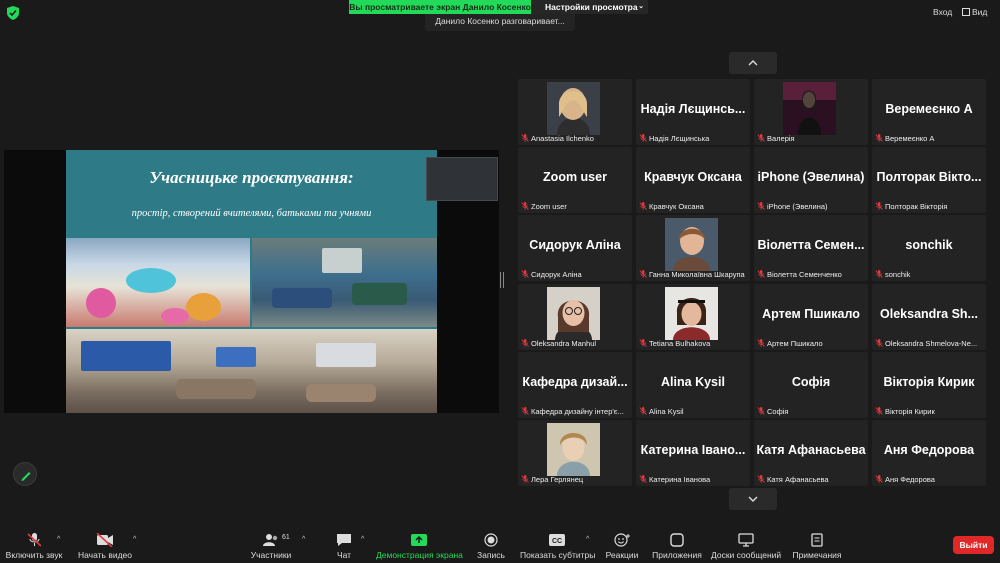 The height and width of the screenshot is (563, 1000). Describe the element at coordinates (693, 411) in the screenshot. I see `participant-name-label: Alina Kysil` at that location.